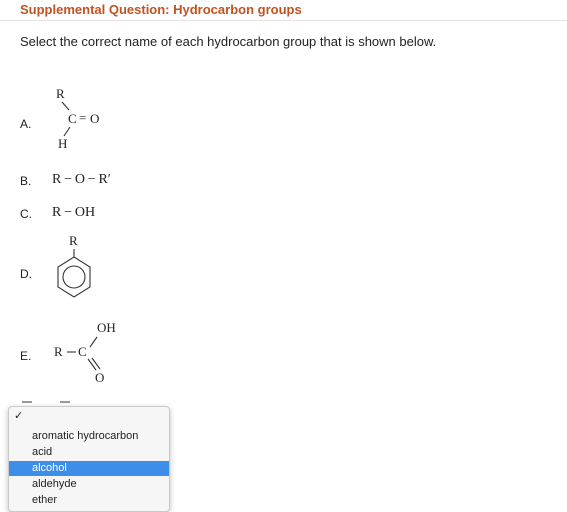 The width and height of the screenshot is (567, 512). What do you see at coordinates (89, 468) in the screenshot?
I see `option-alcohol: alcohol` at bounding box center [89, 468].